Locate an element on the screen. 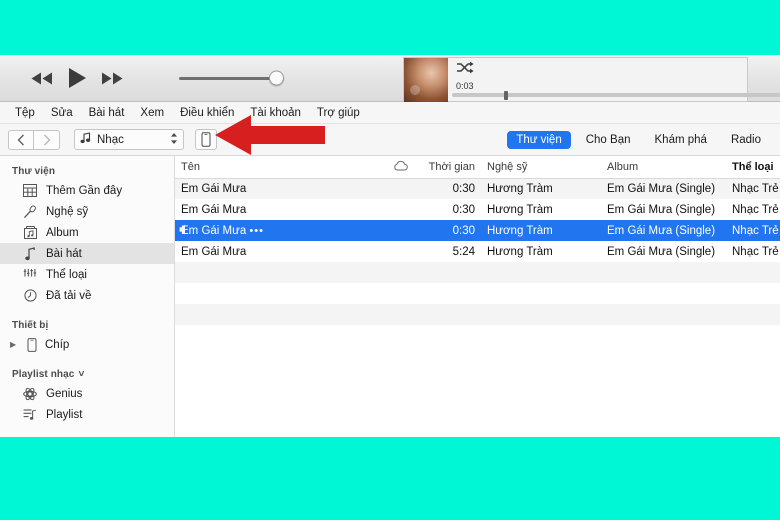 The image size is (780, 520). source-selector-value: Nhạc is located at coordinates (110, 139).